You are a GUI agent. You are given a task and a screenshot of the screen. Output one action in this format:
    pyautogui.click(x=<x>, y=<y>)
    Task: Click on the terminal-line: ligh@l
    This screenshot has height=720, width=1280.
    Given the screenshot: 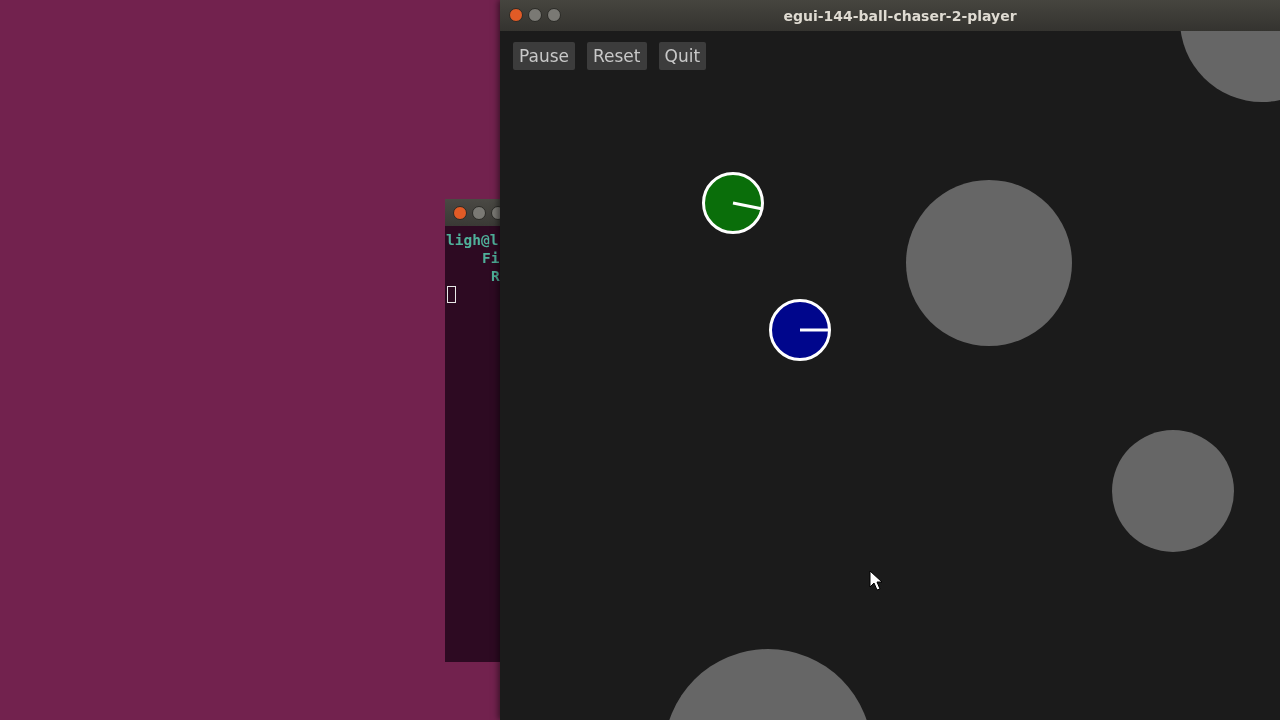 What is the action you would take?
    pyautogui.click(x=472, y=240)
    